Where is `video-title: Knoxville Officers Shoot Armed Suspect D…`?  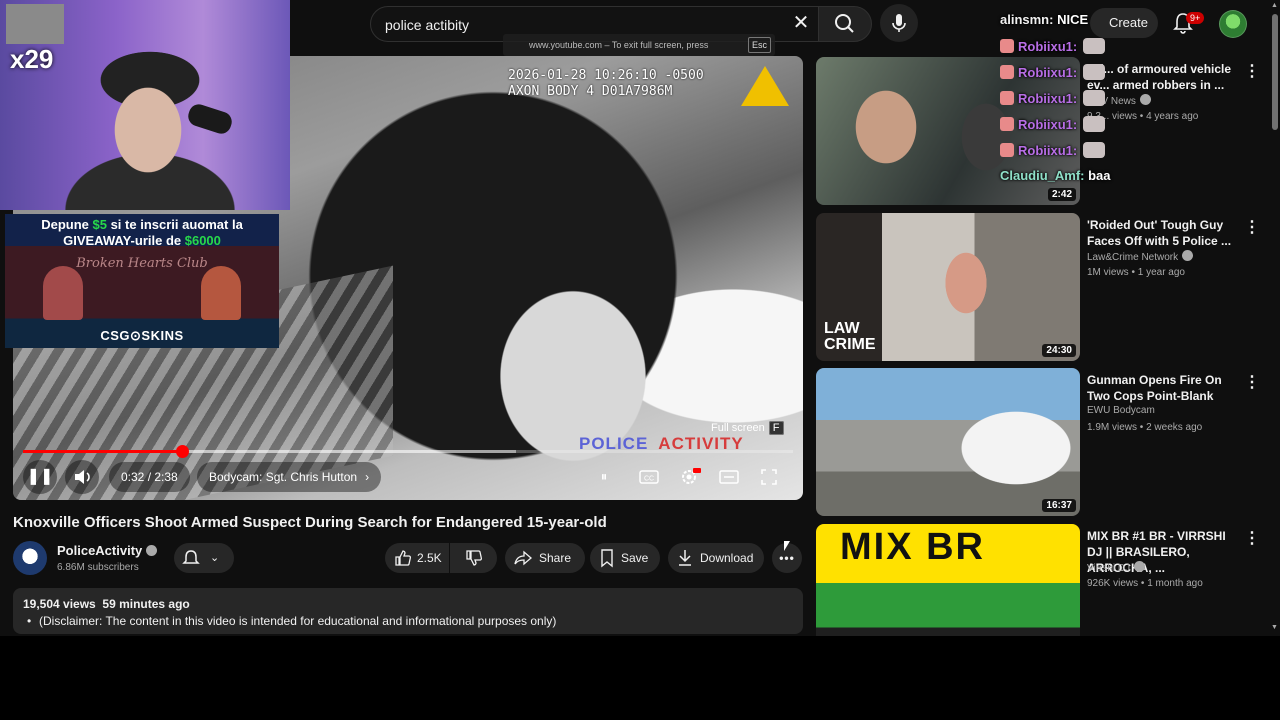 video-title: Knoxville Officers Shoot Armed Suspect D… is located at coordinates (310, 522).